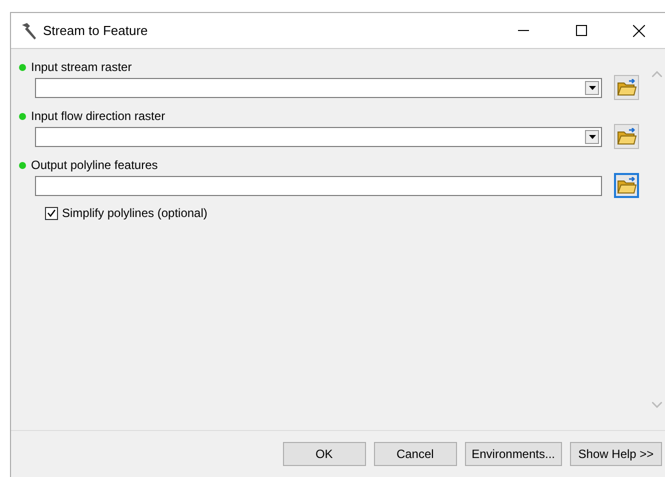 This screenshot has height=477, width=665. What do you see at coordinates (81, 67) in the screenshot?
I see `parameter-label: Input stream raster` at bounding box center [81, 67].